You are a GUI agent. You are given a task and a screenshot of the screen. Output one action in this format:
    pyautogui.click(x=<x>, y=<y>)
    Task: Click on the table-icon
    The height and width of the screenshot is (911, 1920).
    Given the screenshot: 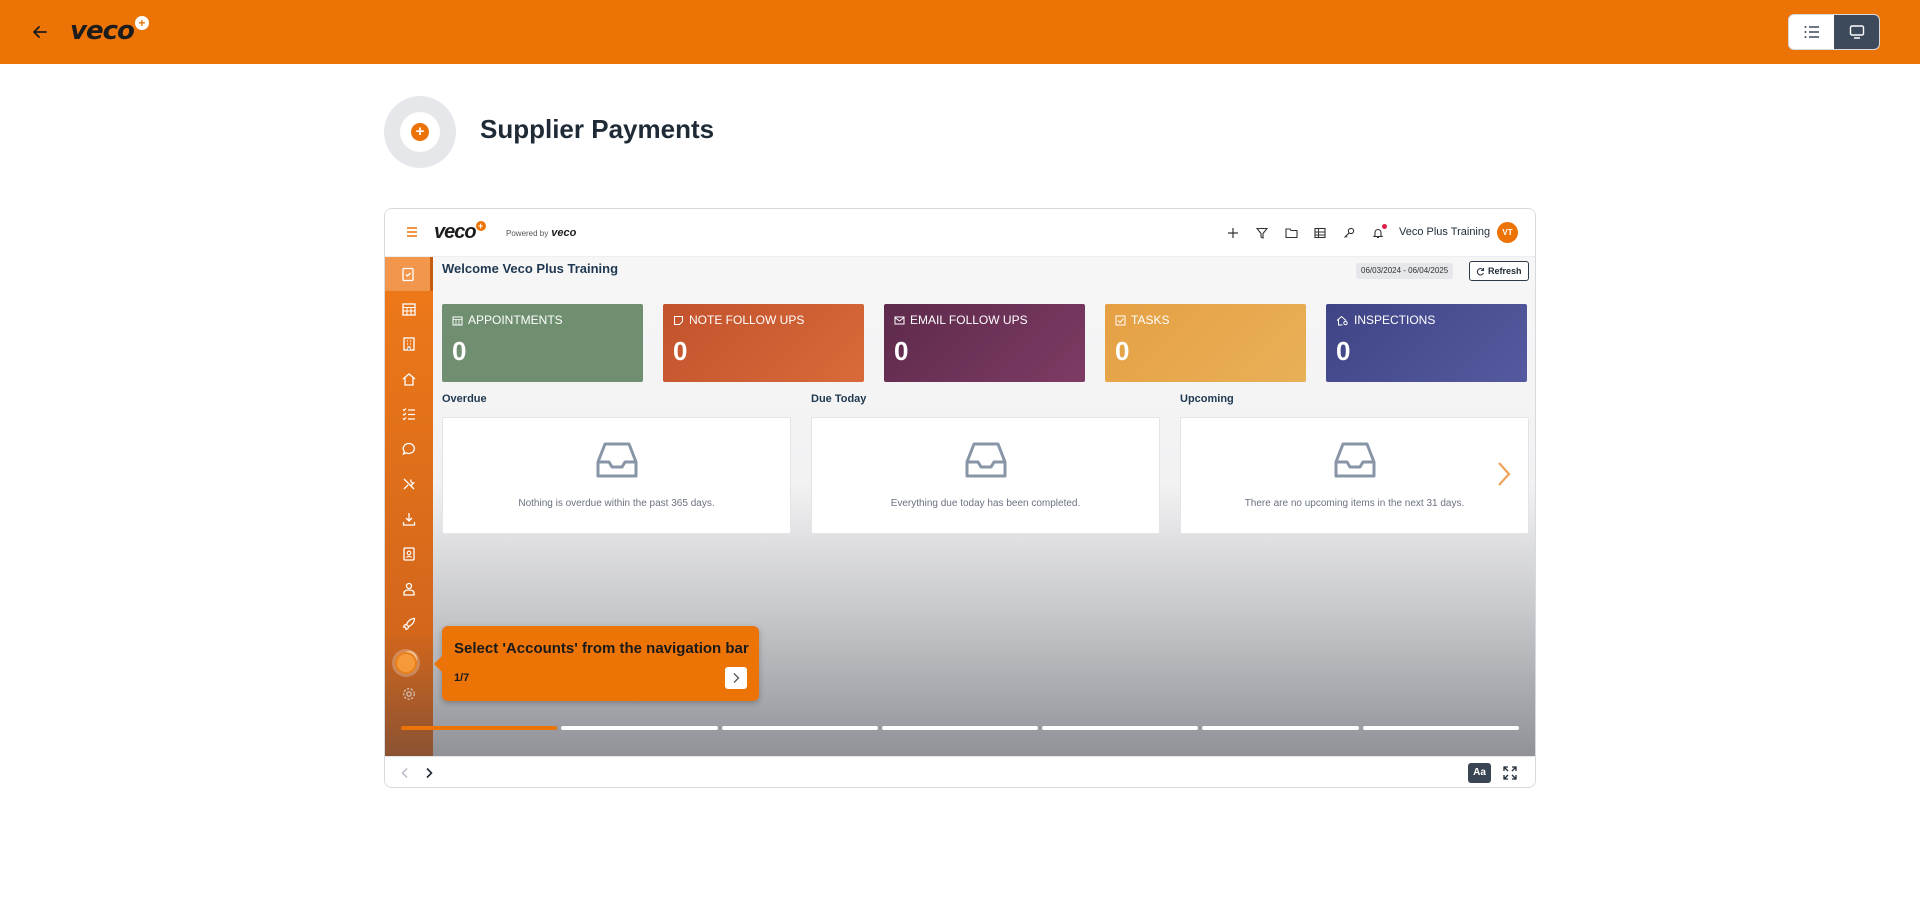 What is the action you would take?
    pyautogui.click(x=1320, y=233)
    